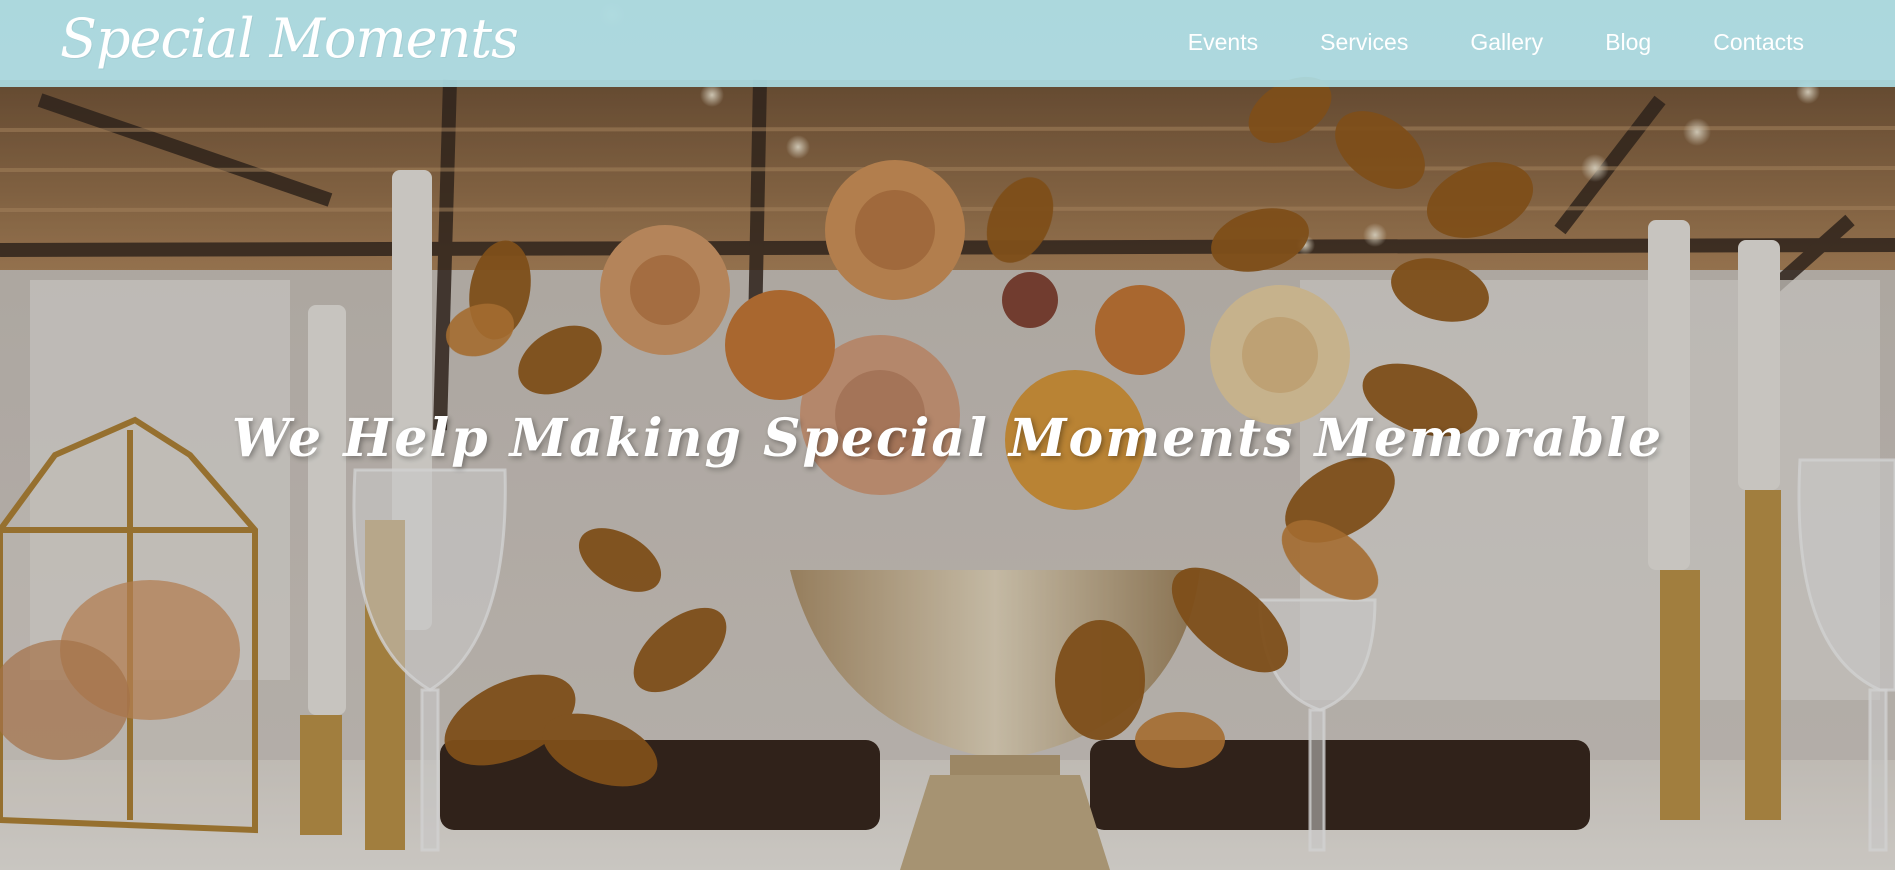  What do you see at coordinates (1223, 42) in the screenshot?
I see `nav-link-events: Events` at bounding box center [1223, 42].